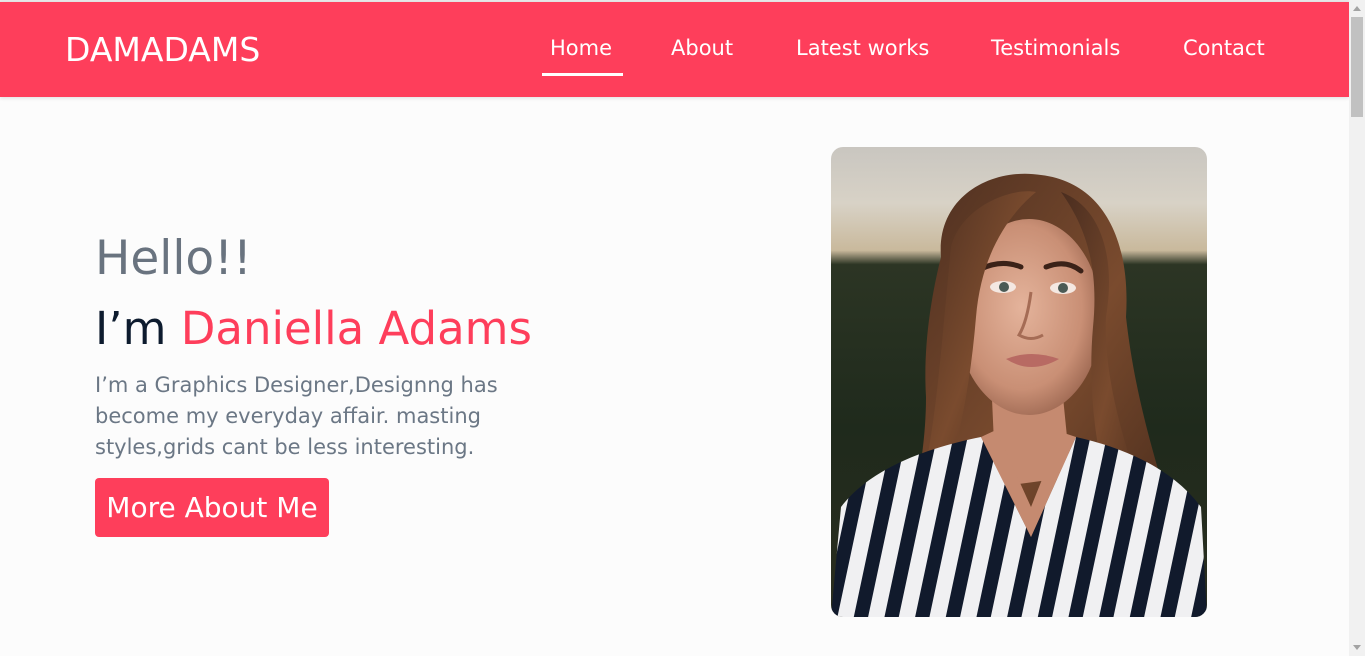 The image size is (1365, 656). I want to click on hero-heading: I’m Daniella Adams, so click(313, 329).